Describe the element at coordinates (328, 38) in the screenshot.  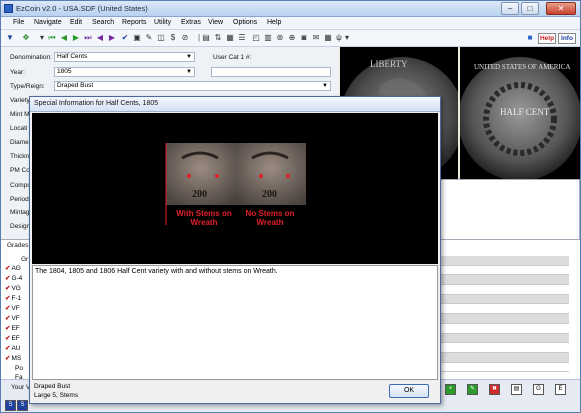
I see `table-icon: ▦` at that location.